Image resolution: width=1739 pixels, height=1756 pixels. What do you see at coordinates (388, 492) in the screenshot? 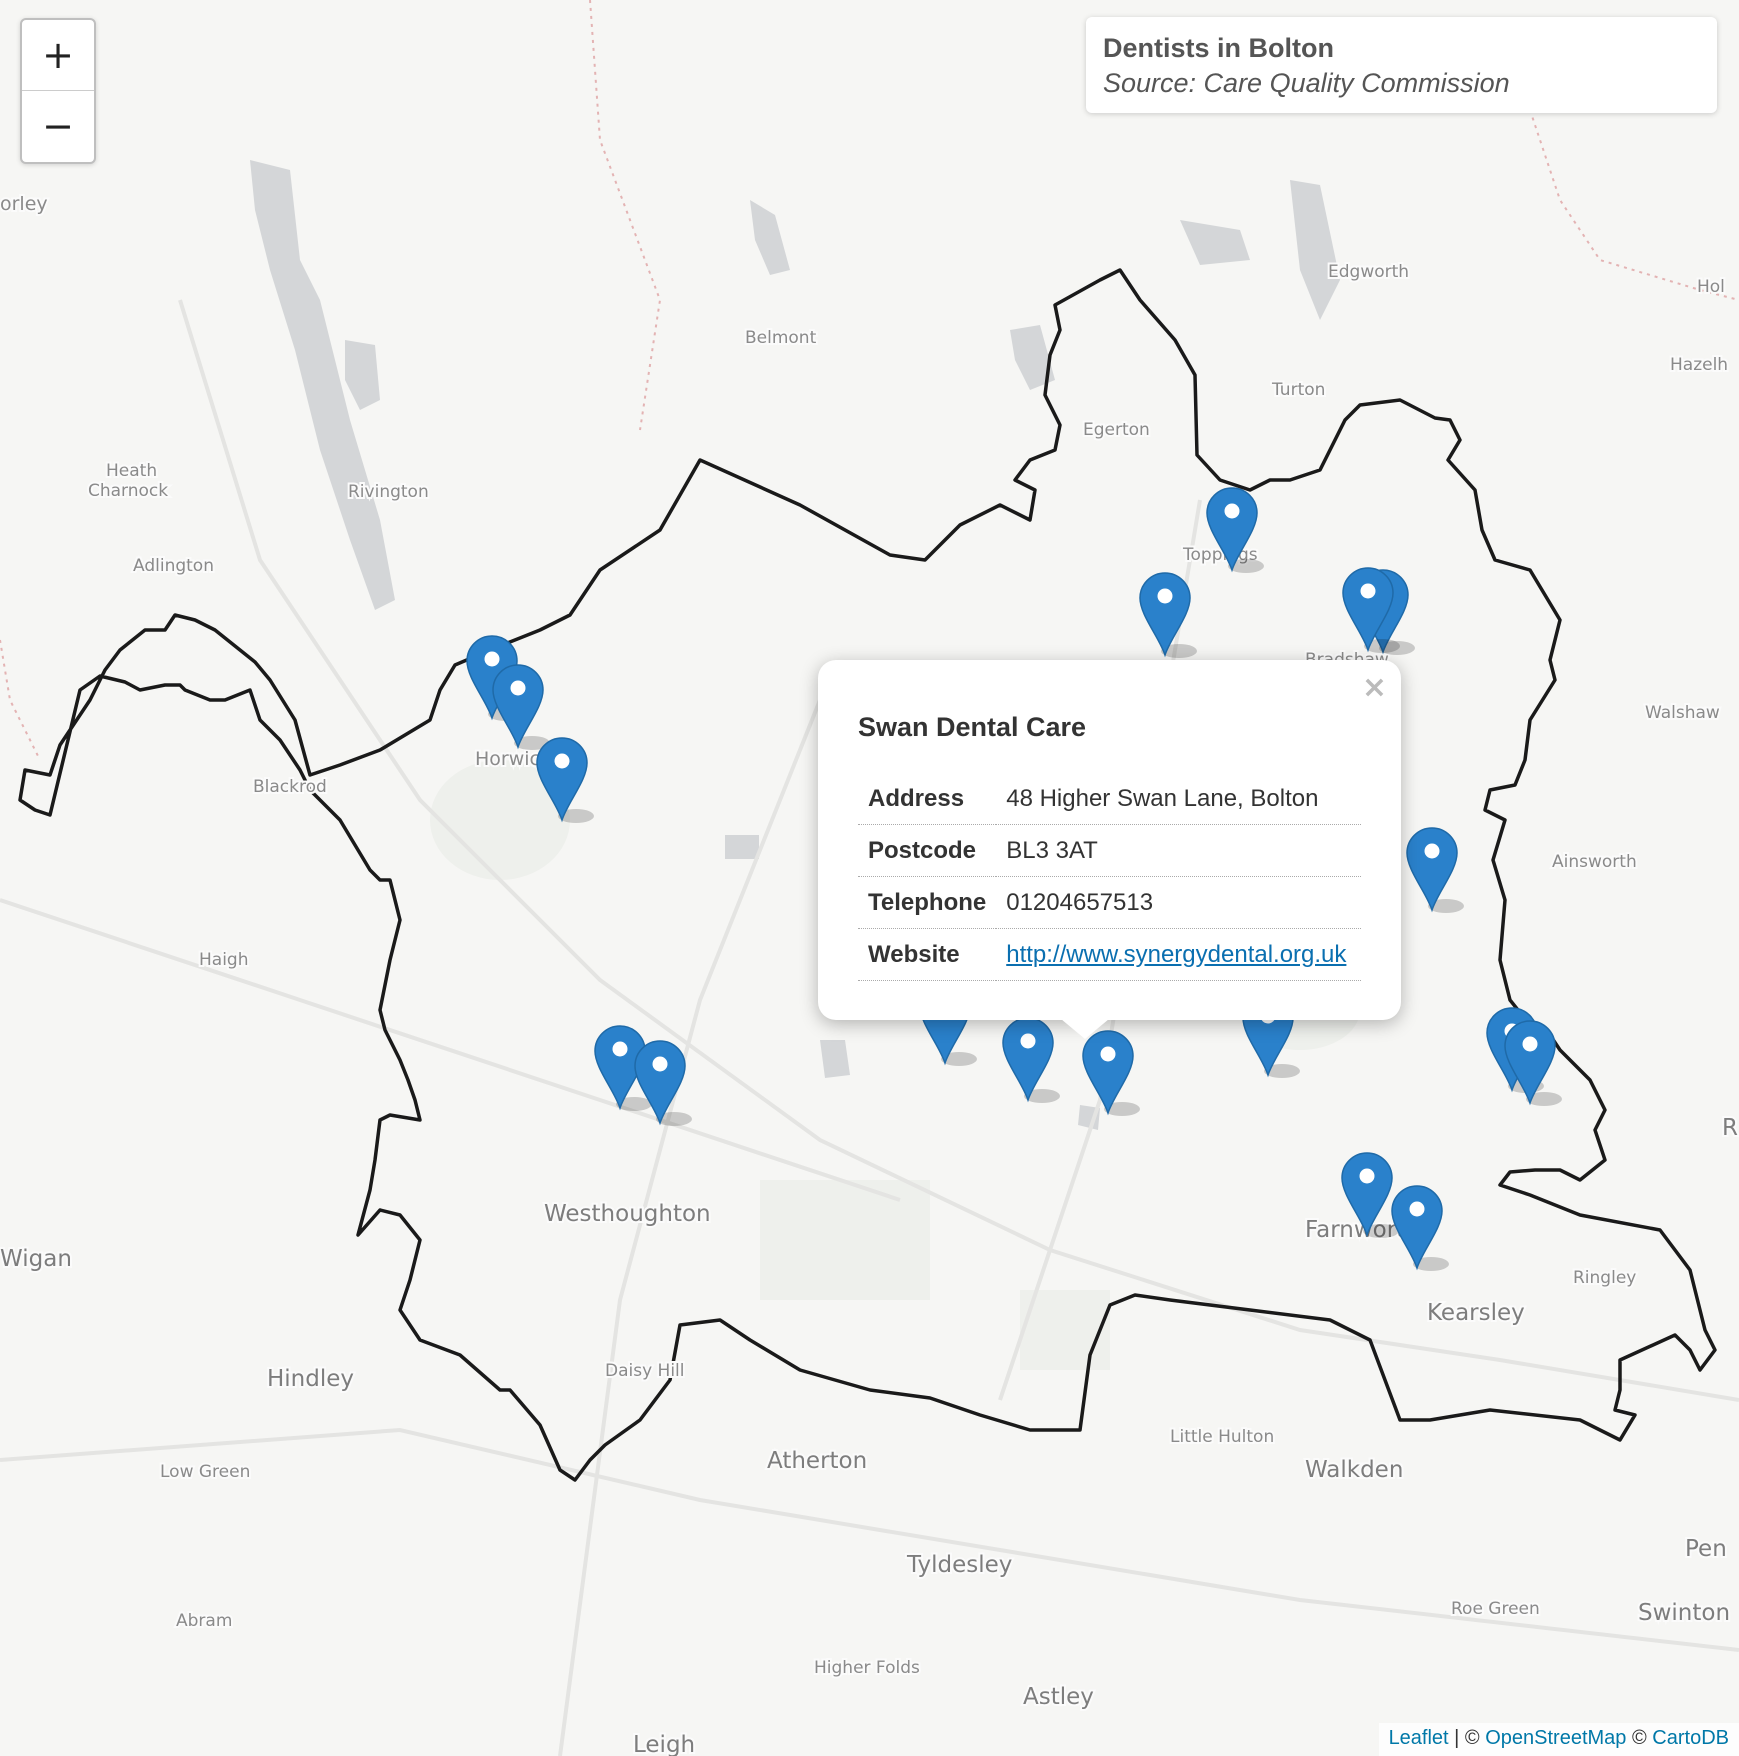
I see `label-rivington: Rivington` at bounding box center [388, 492].